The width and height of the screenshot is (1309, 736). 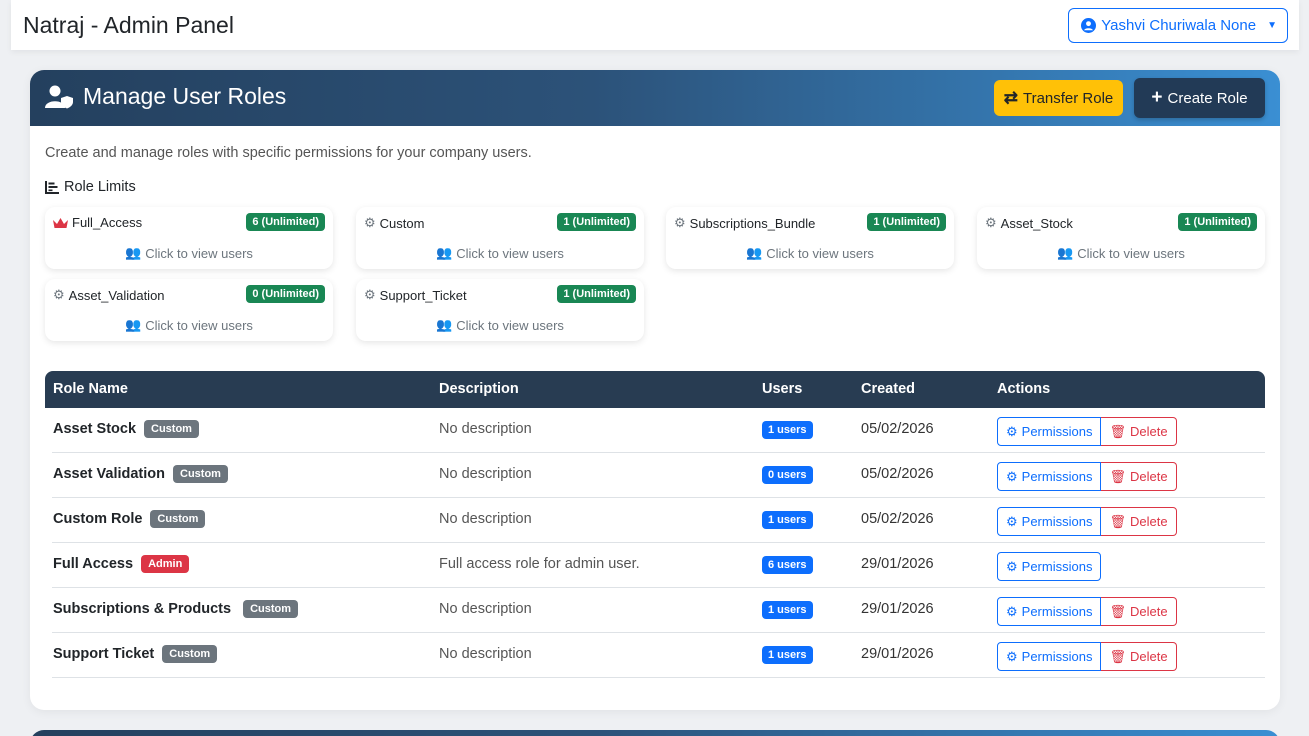 I want to click on next-card-header, so click(x=655, y=733).